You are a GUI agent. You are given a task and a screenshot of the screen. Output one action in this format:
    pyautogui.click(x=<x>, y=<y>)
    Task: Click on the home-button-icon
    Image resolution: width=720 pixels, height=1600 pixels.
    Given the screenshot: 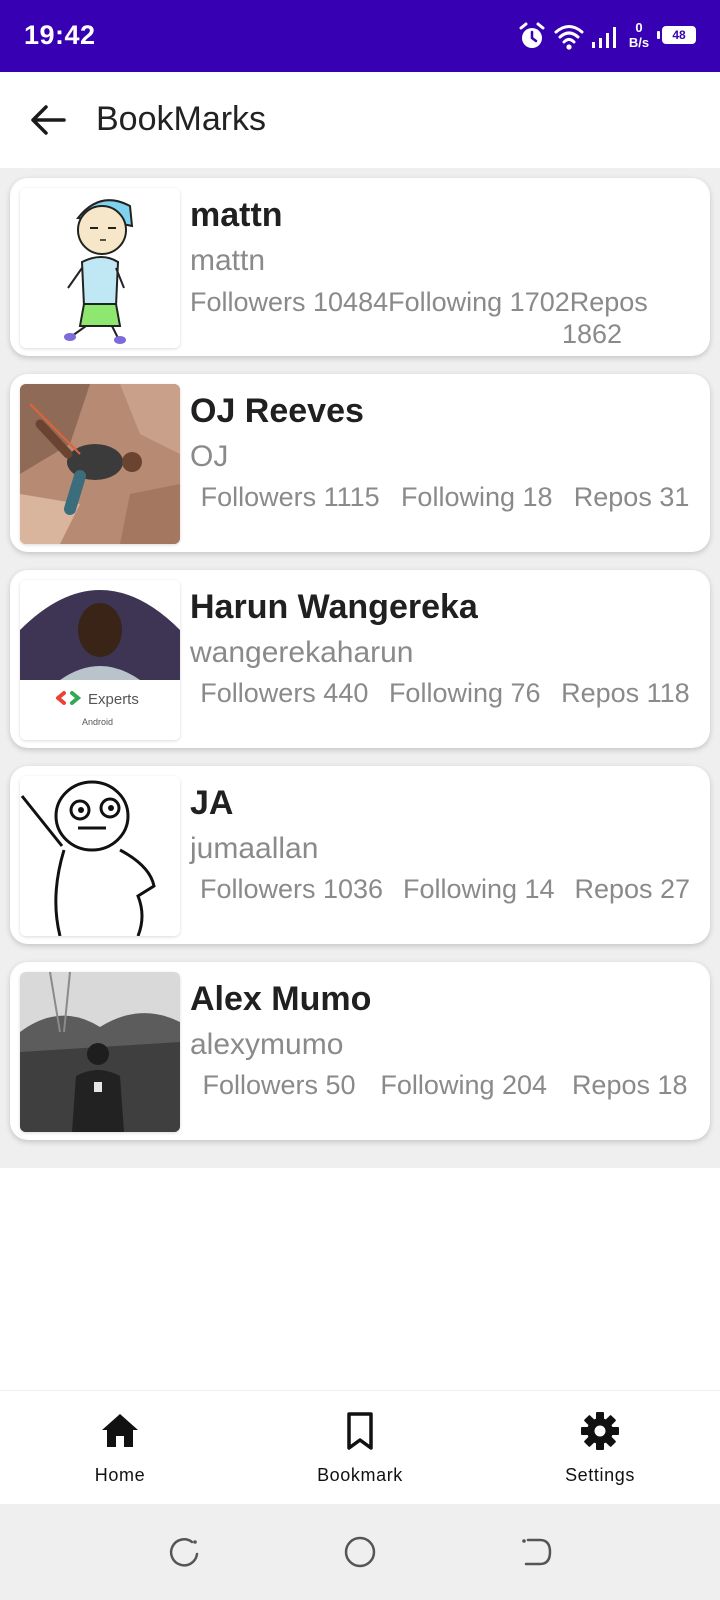 What is the action you would take?
    pyautogui.click(x=360, y=1552)
    